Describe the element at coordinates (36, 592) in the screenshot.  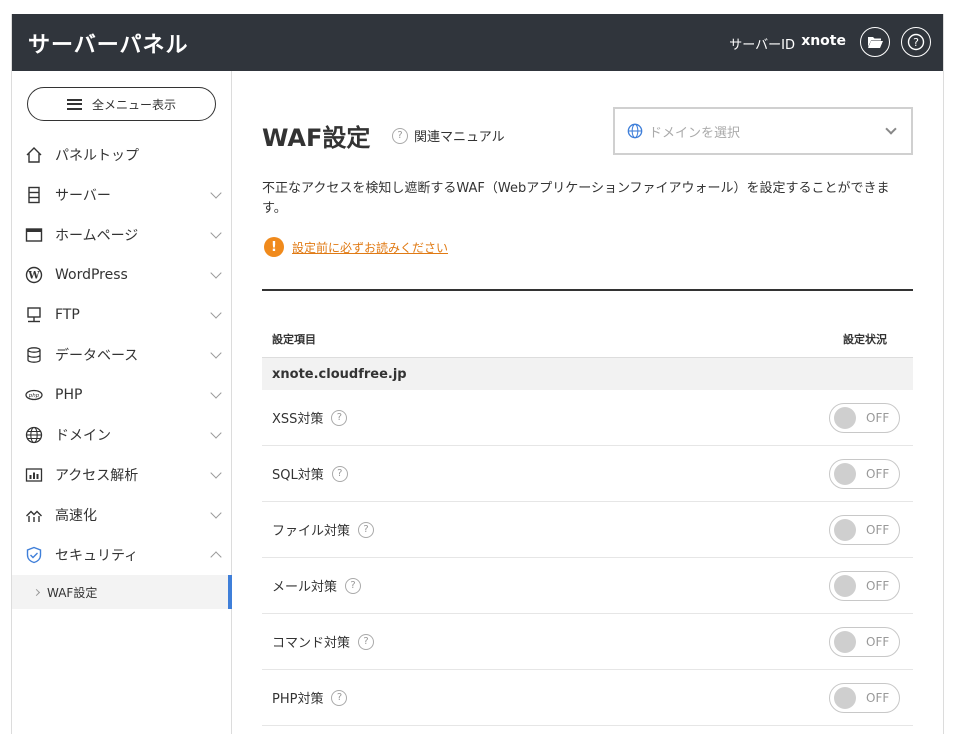
I see `chevron-right-icon` at that location.